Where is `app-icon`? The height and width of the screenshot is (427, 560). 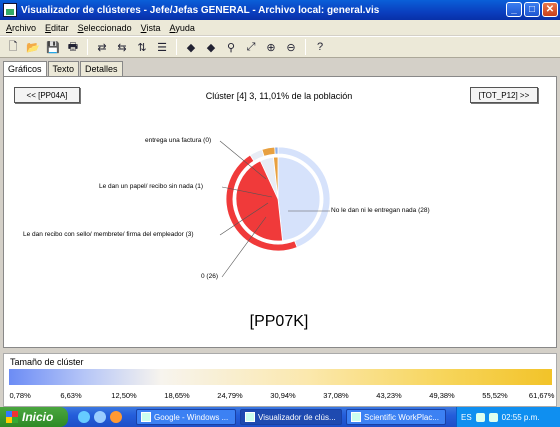
app-icon is located at coordinates (10, 10).